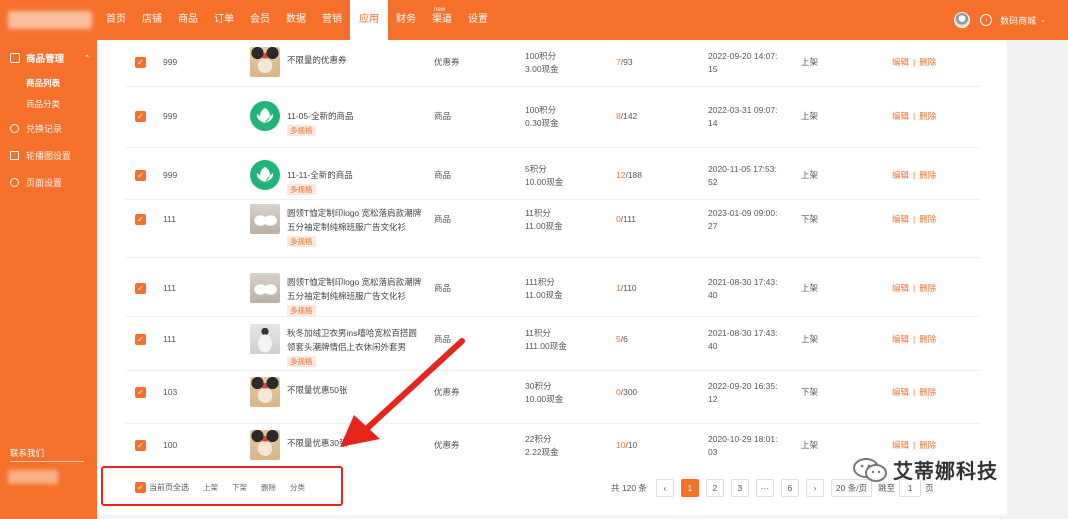 The width and height of the screenshot is (1068, 519). Describe the element at coordinates (50, 20) in the screenshot. I see `brand-logo` at that location.